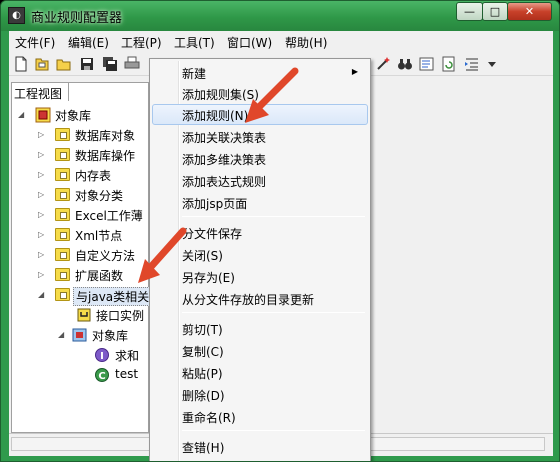 The image size is (560, 462). Describe the element at coordinates (64, 64) in the screenshot. I see `open-folder-icon` at that location.